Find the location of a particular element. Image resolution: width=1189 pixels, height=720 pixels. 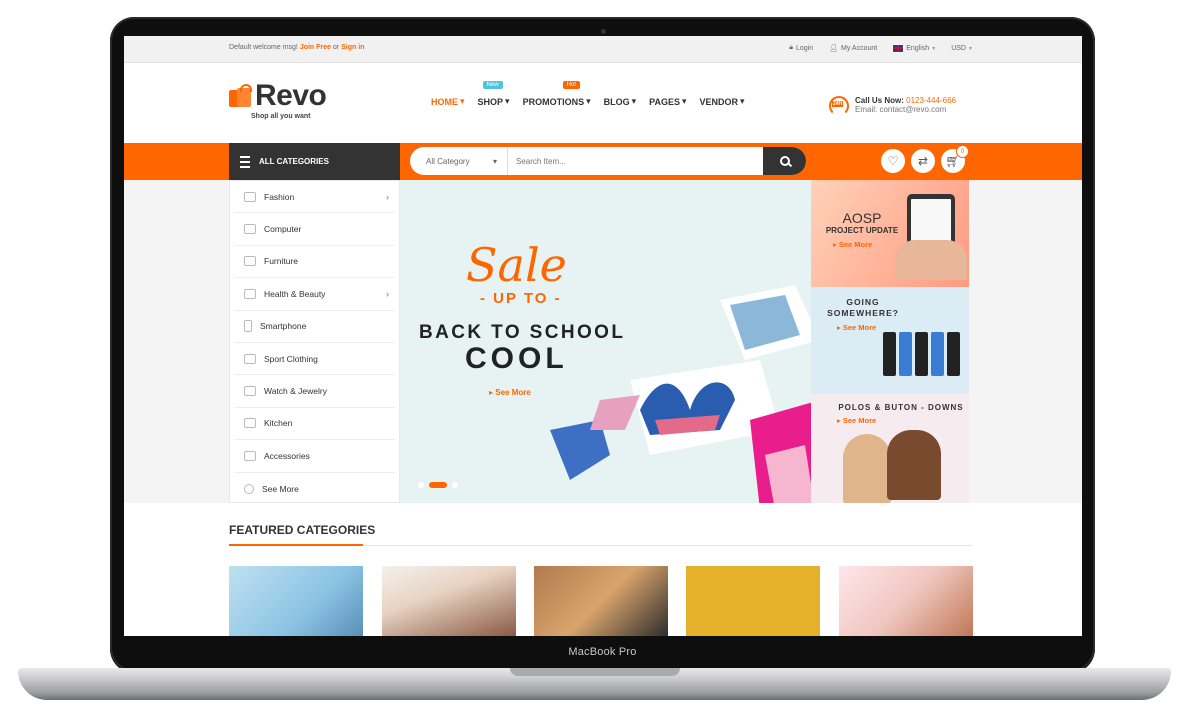

login-link: 🔒︎ Login is located at coordinates (801, 48).